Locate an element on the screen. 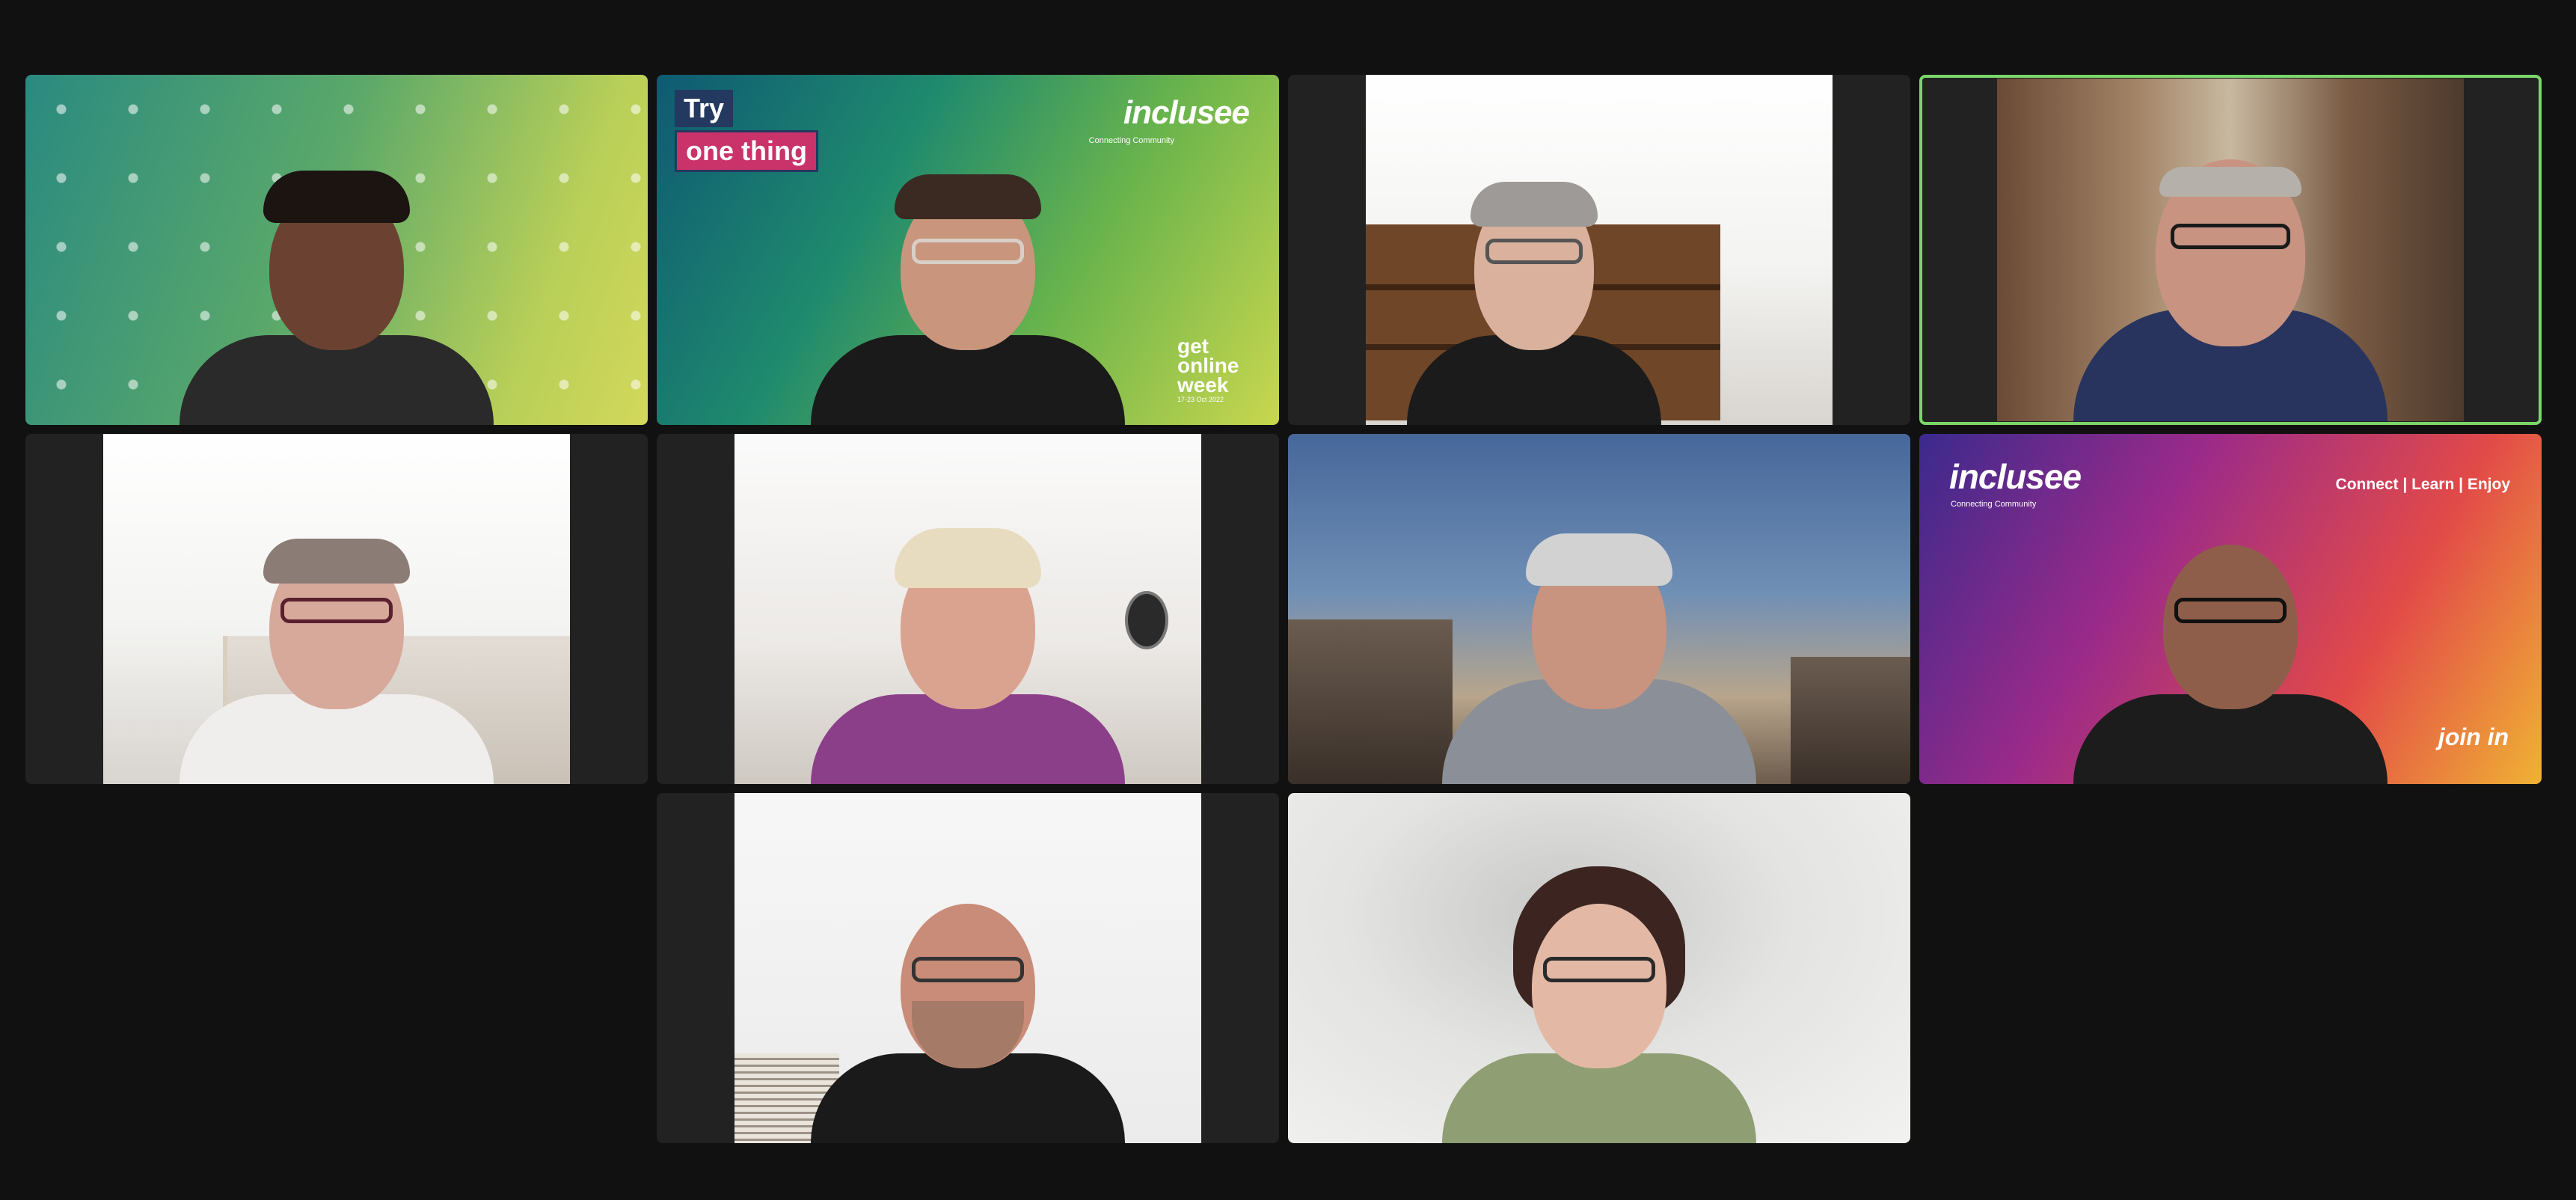 Image resolution: width=2576 pixels, height=1200 pixels. participant-5-avatar is located at coordinates (337, 642).